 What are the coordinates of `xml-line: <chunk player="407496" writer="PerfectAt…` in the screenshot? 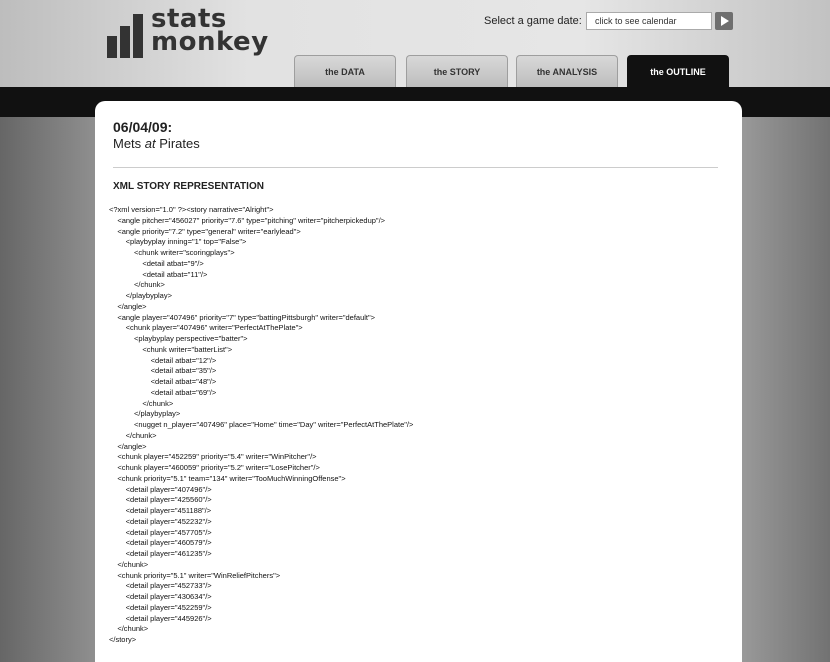 It's located at (206, 328).